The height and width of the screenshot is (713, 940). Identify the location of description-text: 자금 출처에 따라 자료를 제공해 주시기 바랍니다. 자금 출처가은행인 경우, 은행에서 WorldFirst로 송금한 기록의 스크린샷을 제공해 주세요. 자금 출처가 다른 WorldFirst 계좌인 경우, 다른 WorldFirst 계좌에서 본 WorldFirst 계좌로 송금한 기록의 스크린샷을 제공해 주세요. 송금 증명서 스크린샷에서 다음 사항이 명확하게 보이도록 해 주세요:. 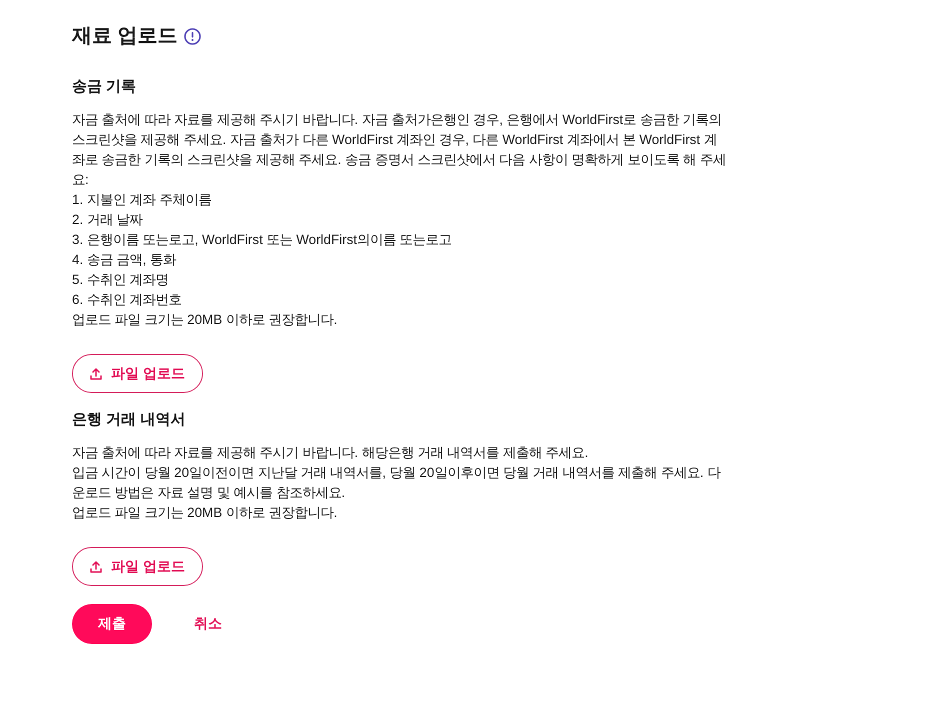
(399, 150).